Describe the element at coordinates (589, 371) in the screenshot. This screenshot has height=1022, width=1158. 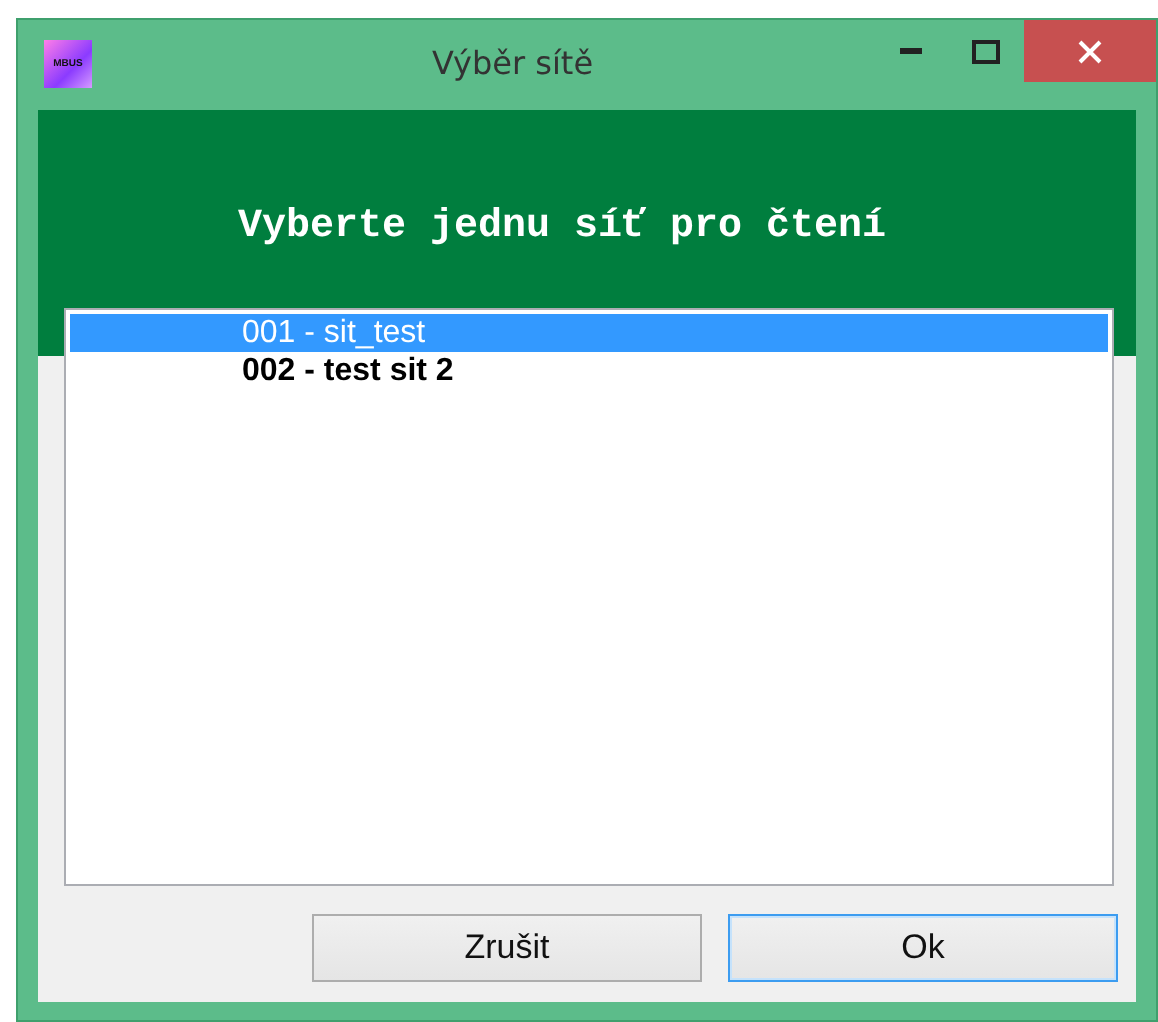
I see `list-item: 002 - test sit 2` at that location.